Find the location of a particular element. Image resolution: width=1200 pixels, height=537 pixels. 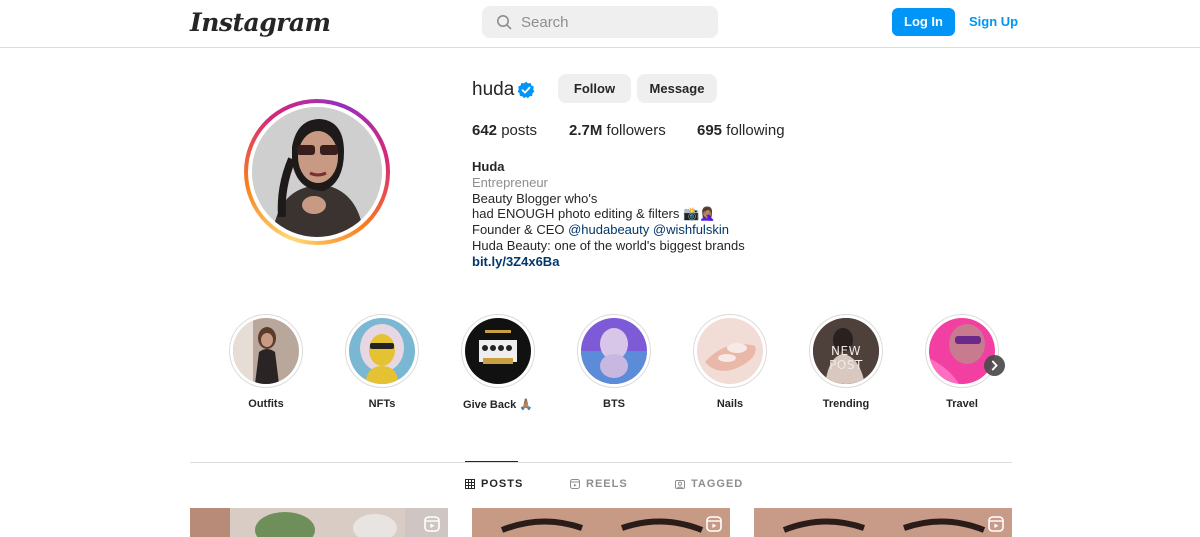

reels-icon is located at coordinates (575, 484).